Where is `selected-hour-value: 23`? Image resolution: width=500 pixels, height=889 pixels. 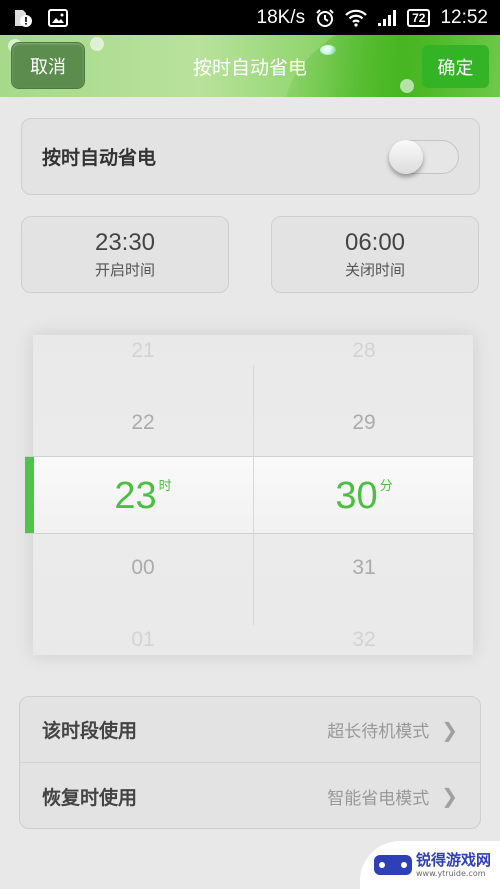 selected-hour-value: 23 is located at coordinates (135, 495).